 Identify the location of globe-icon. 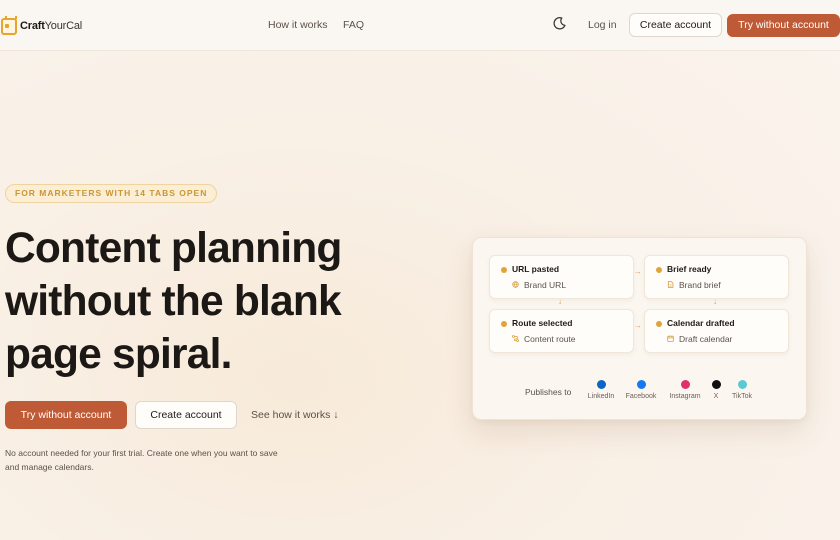
(515, 284).